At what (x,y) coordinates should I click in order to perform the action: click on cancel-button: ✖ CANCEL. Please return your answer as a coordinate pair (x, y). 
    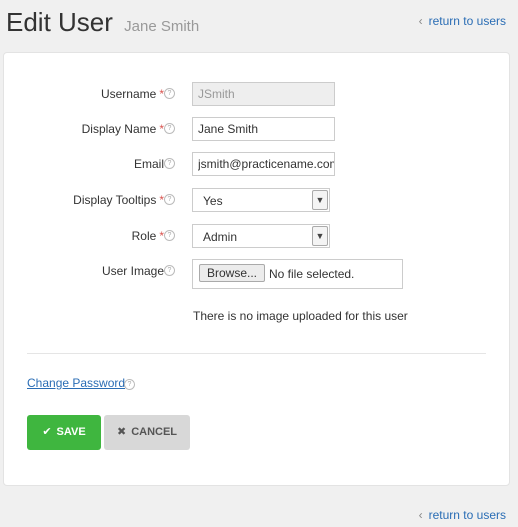
    Looking at the image, I should click on (147, 432).